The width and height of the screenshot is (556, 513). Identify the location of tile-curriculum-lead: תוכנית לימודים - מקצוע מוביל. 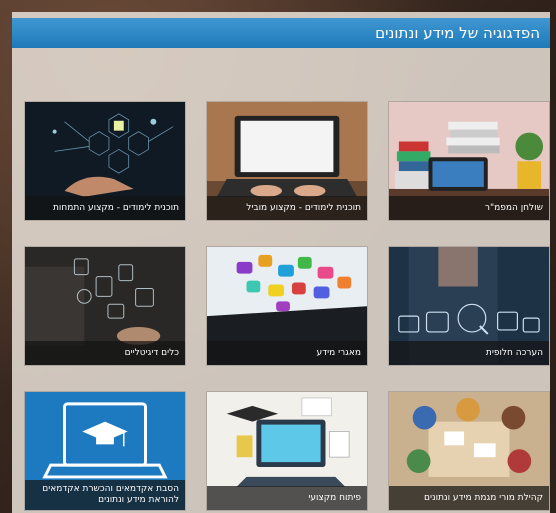
(287, 161).